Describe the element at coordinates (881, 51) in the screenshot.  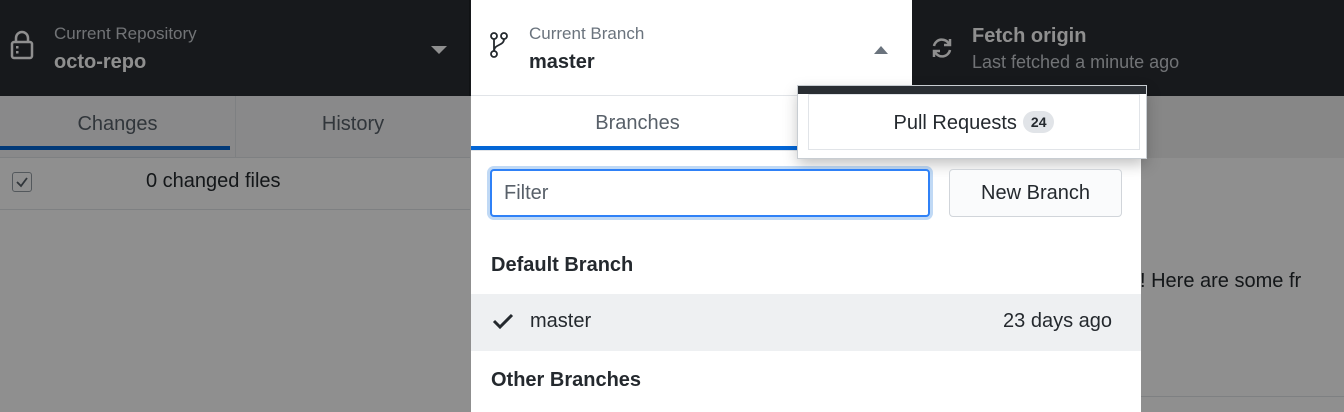
I see `caret-up-icon` at that location.